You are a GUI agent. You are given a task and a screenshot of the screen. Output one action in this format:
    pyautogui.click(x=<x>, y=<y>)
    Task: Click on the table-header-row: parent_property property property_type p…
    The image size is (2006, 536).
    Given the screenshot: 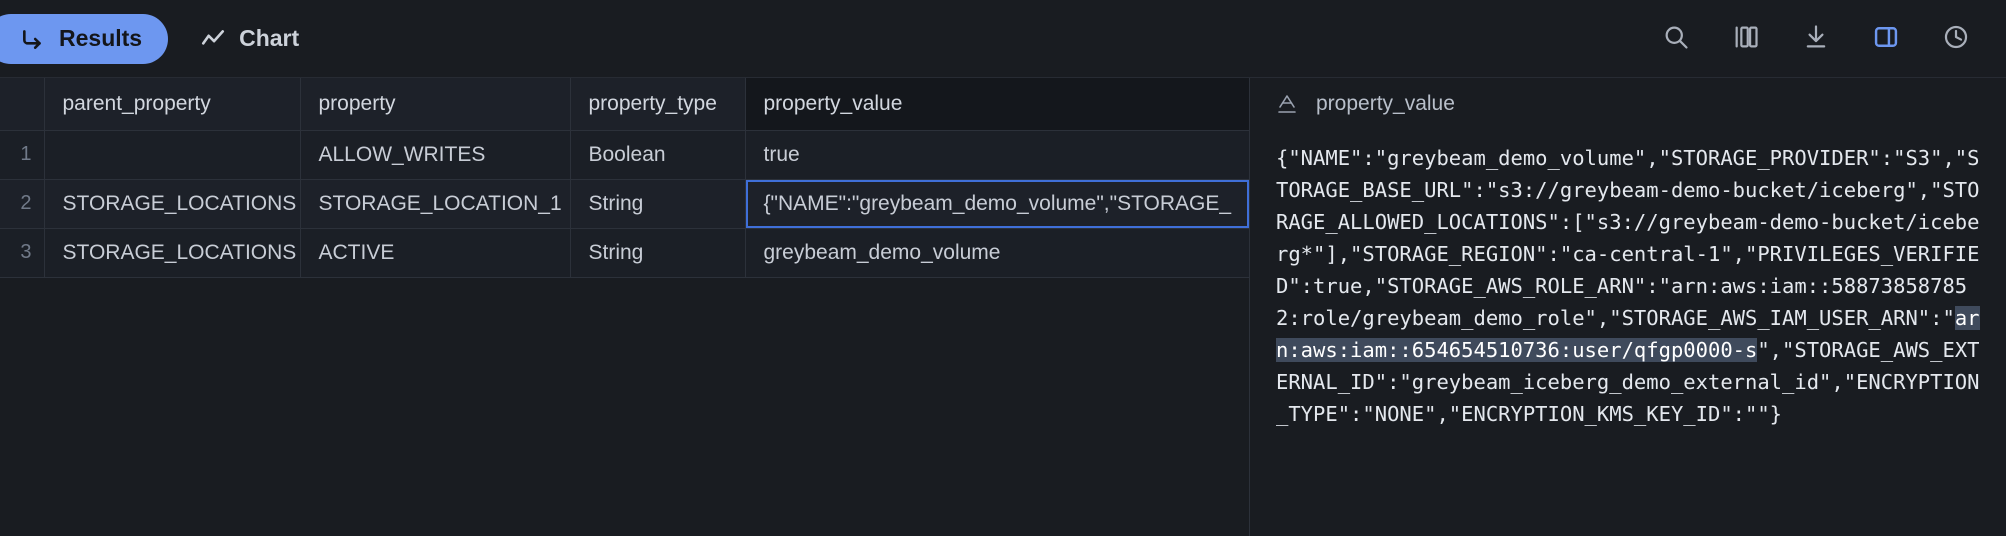 What is the action you would take?
    pyautogui.click(x=624, y=104)
    